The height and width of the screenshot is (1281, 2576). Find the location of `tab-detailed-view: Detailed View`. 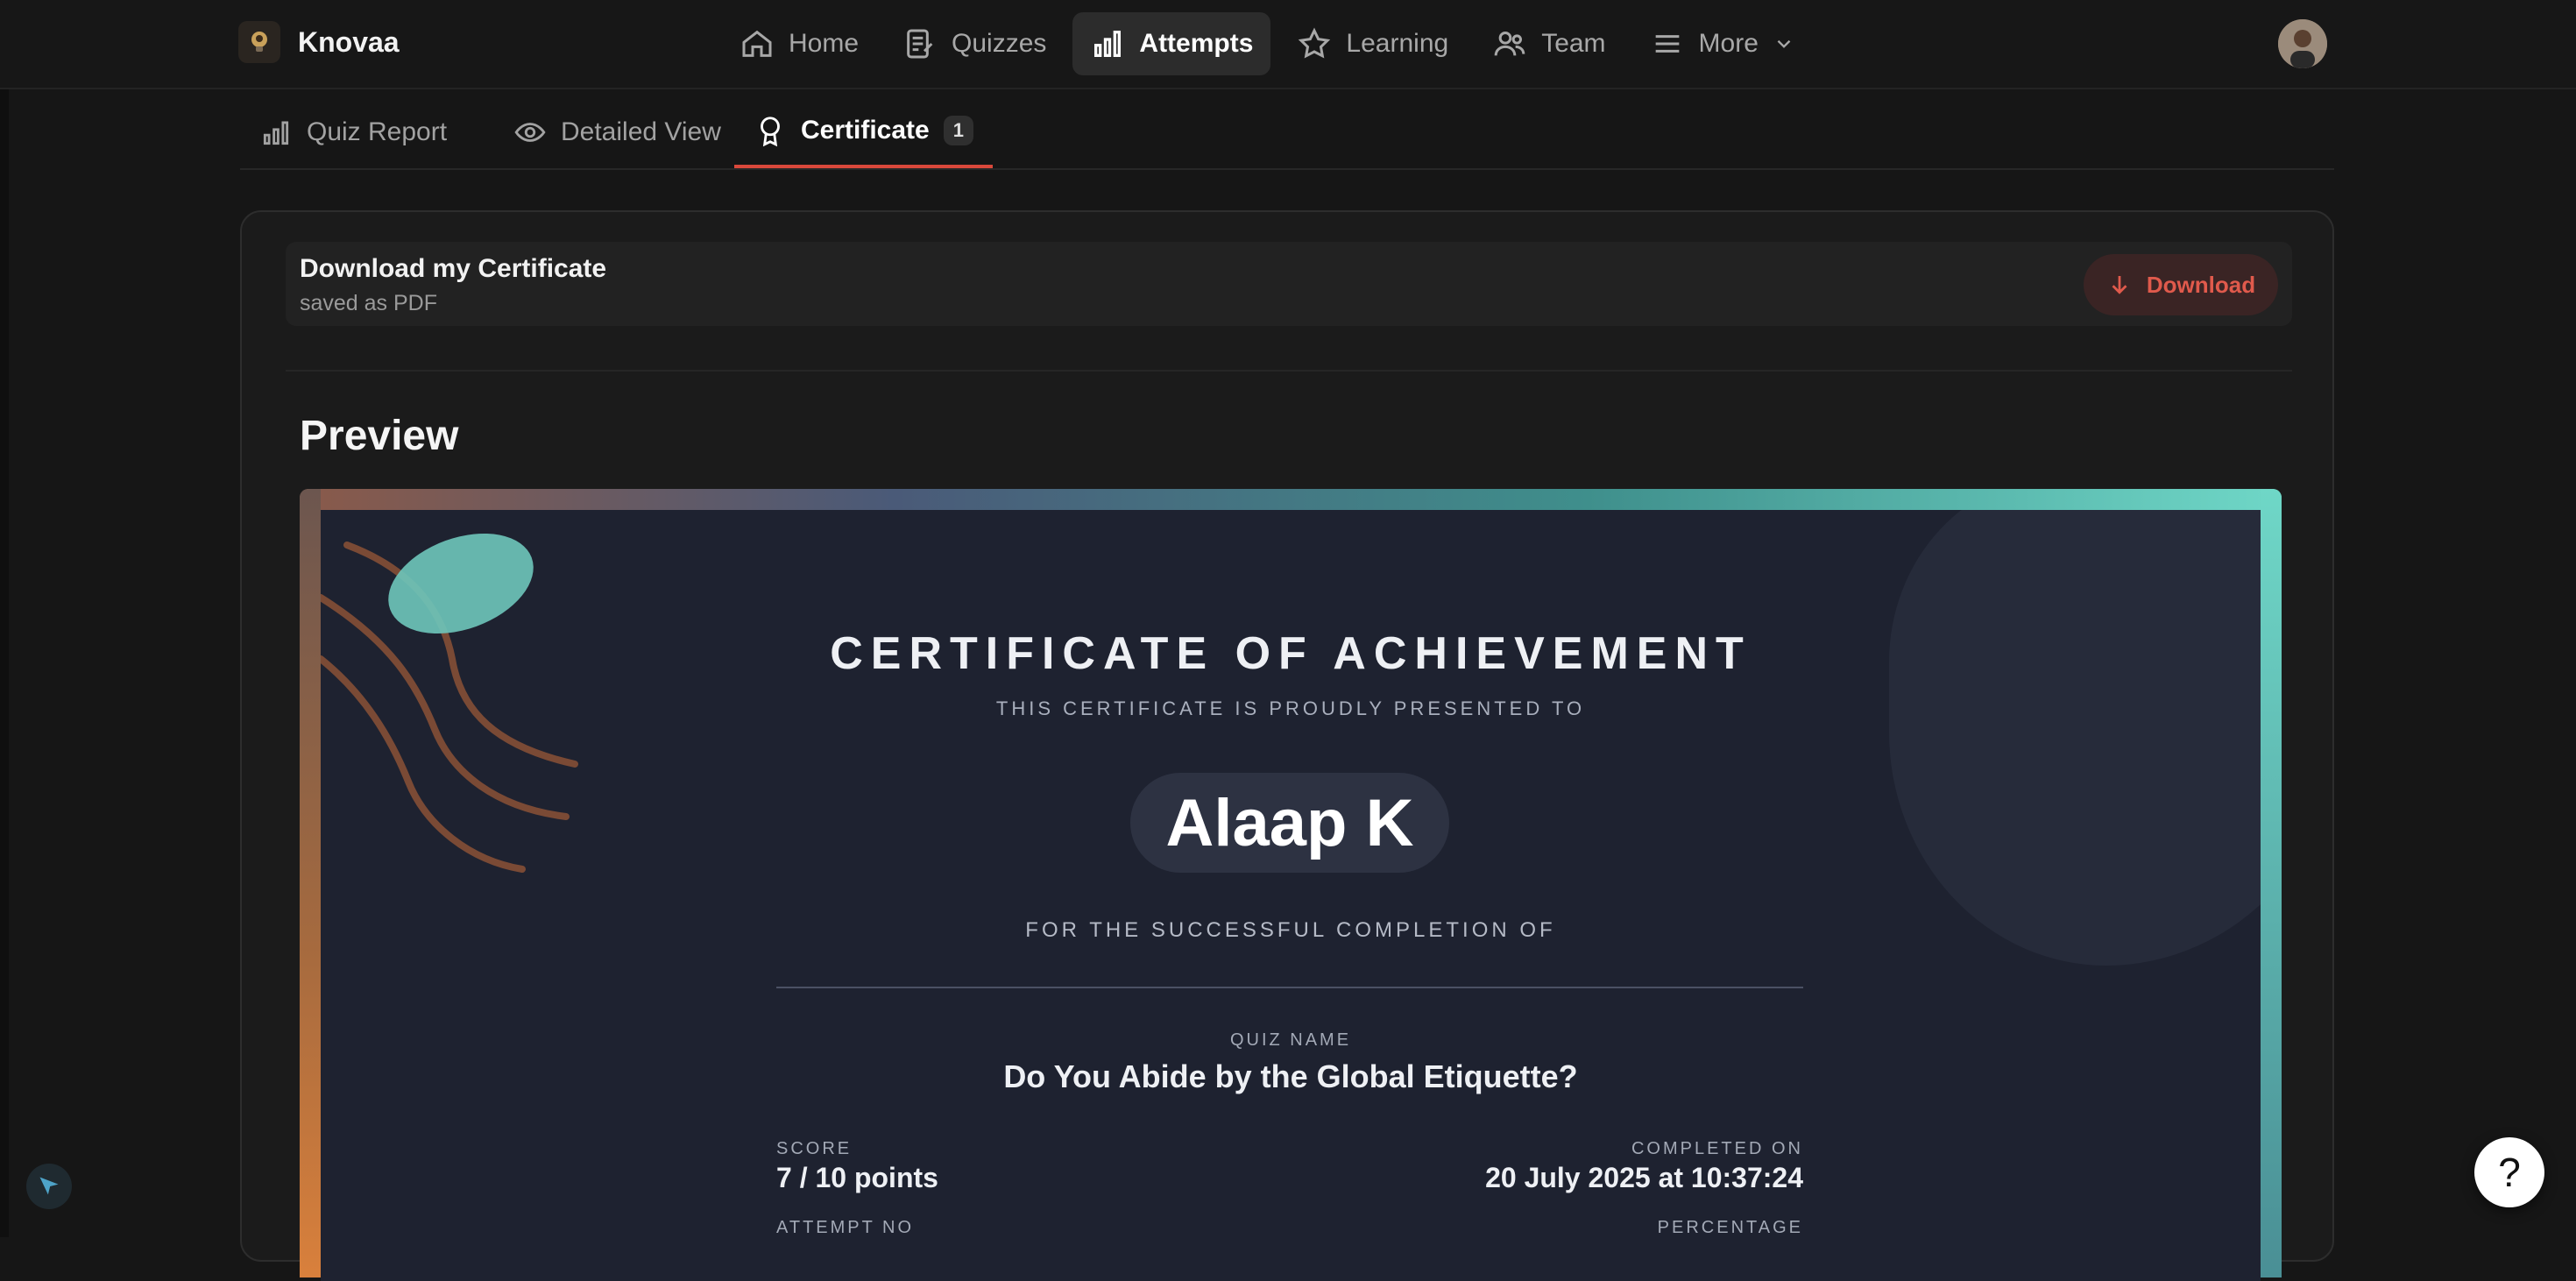

tab-detailed-view: Detailed View is located at coordinates (617, 132).